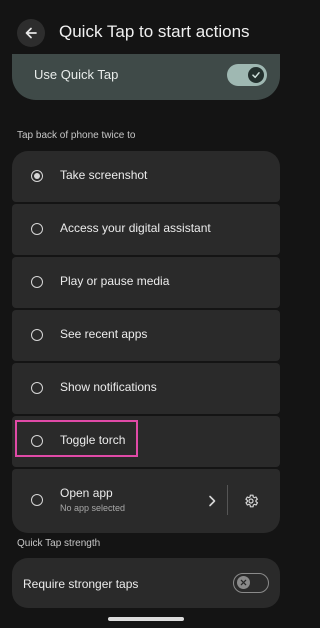 This screenshot has width=320, height=628. What do you see at coordinates (146, 583) in the screenshot?
I see `stronger-taps-toggle-row: Require stronger taps` at bounding box center [146, 583].